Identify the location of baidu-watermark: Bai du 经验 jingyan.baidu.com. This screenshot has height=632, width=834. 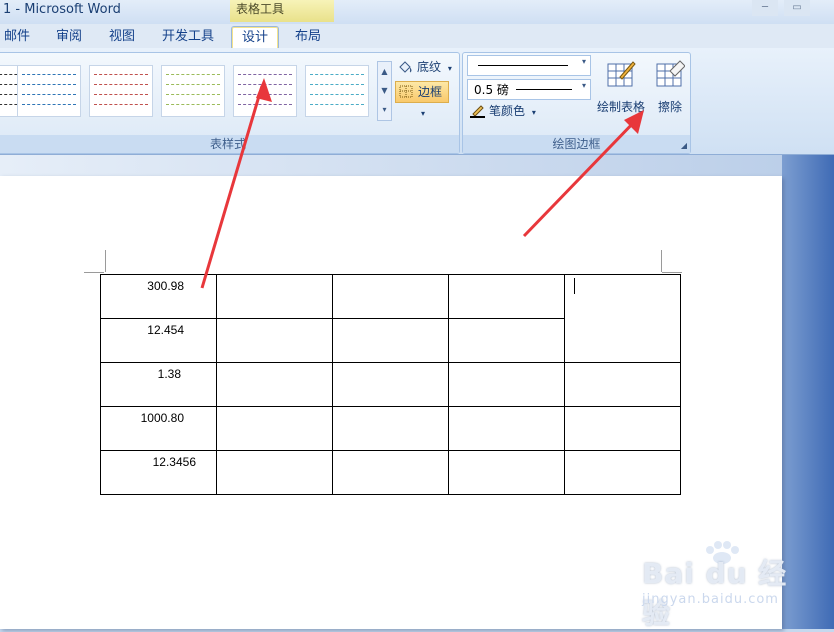
(712, 585).